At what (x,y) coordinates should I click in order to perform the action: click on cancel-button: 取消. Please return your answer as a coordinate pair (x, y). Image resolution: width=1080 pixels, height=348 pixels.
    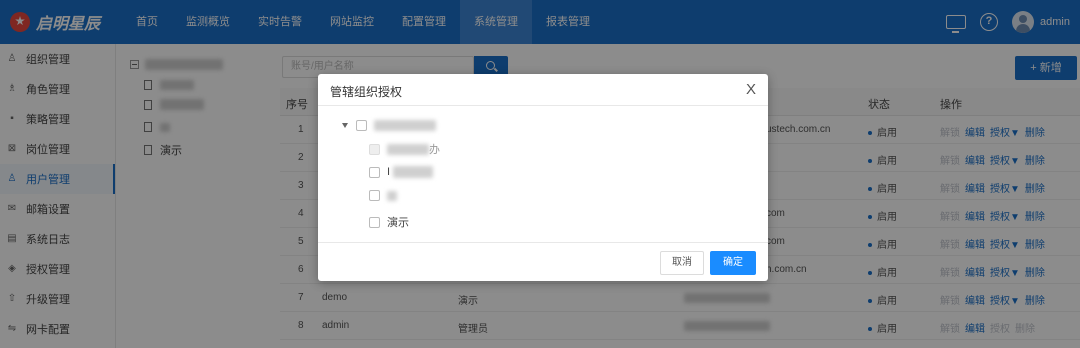
    Looking at the image, I should click on (682, 263).